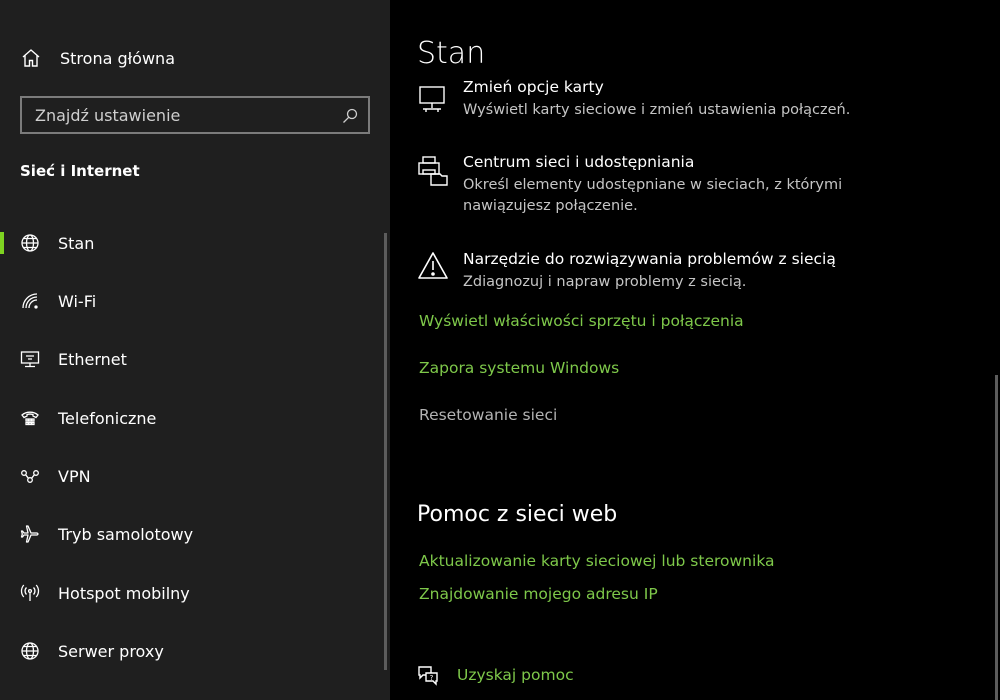 The height and width of the screenshot is (700, 1000). What do you see at coordinates (195, 115) in the screenshot?
I see `search-input: Znajdź ustawienie` at bounding box center [195, 115].